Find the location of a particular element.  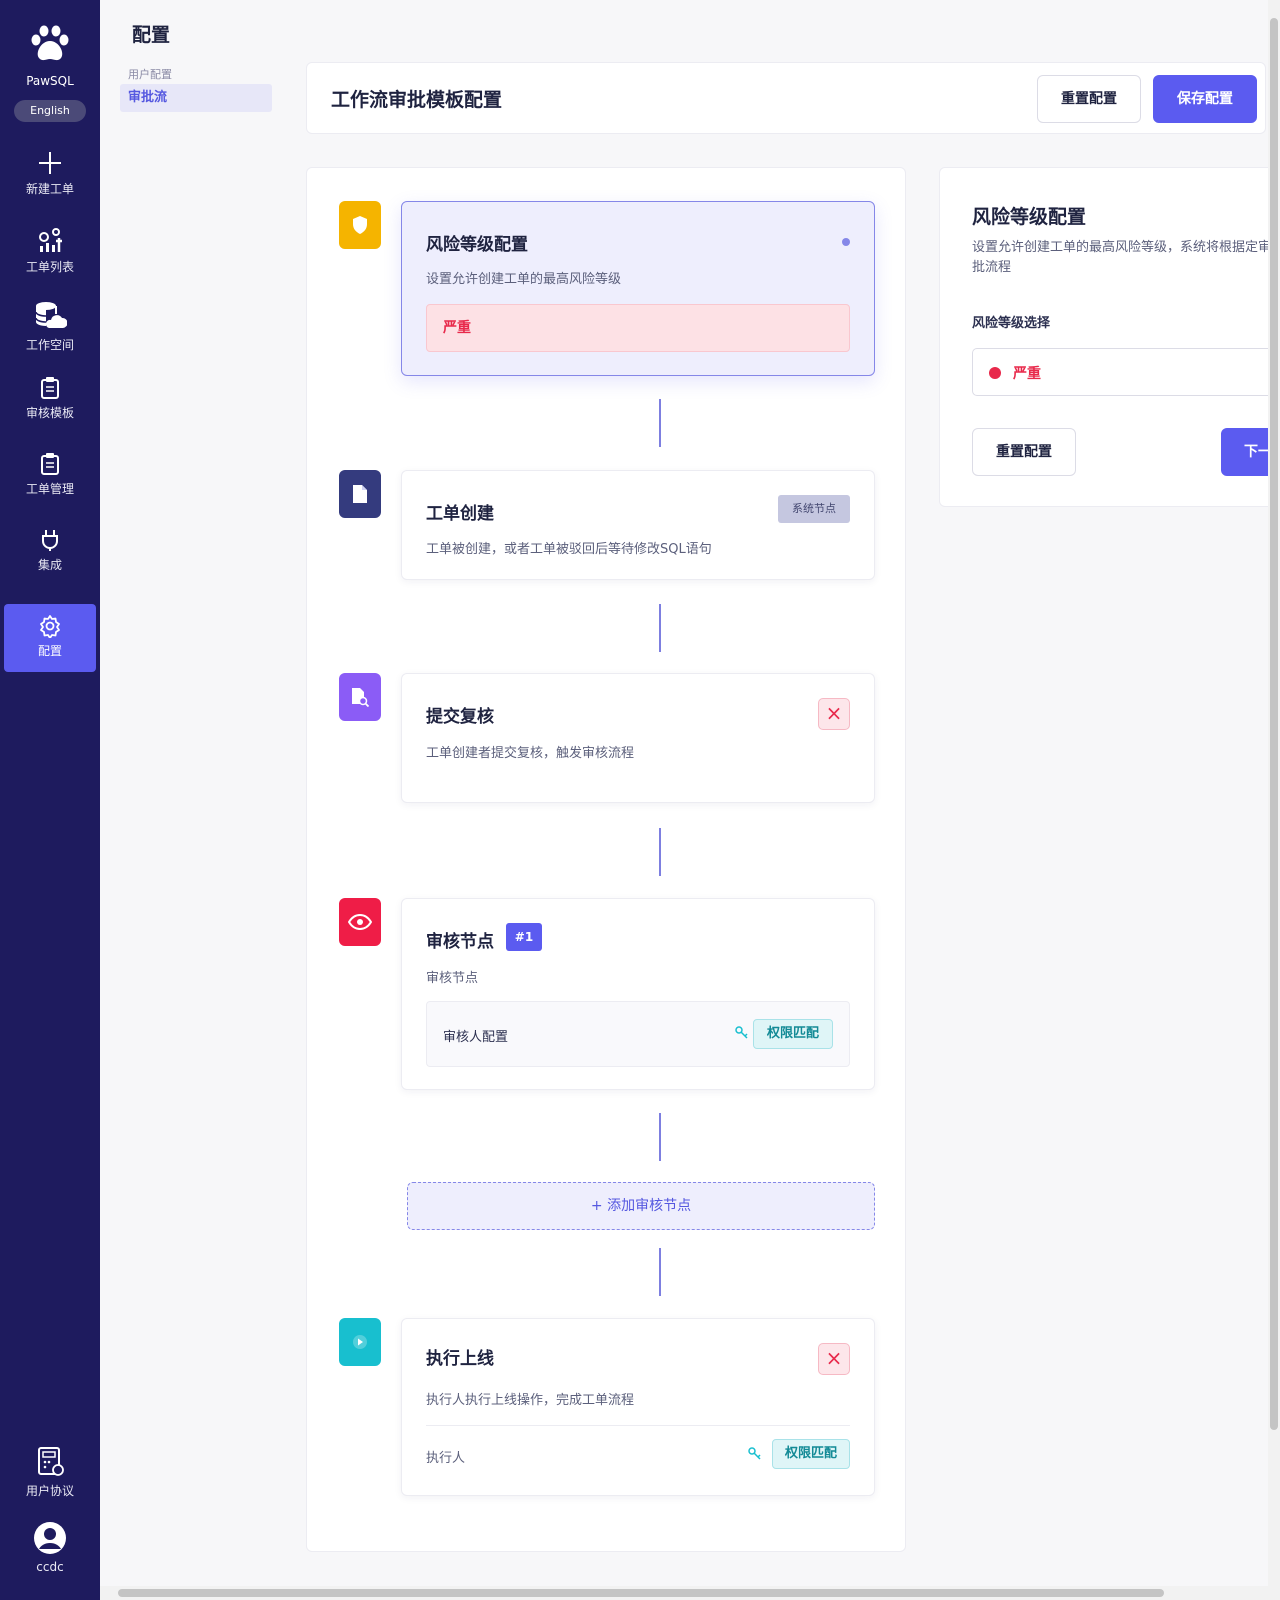

eye-icon is located at coordinates (360, 922).